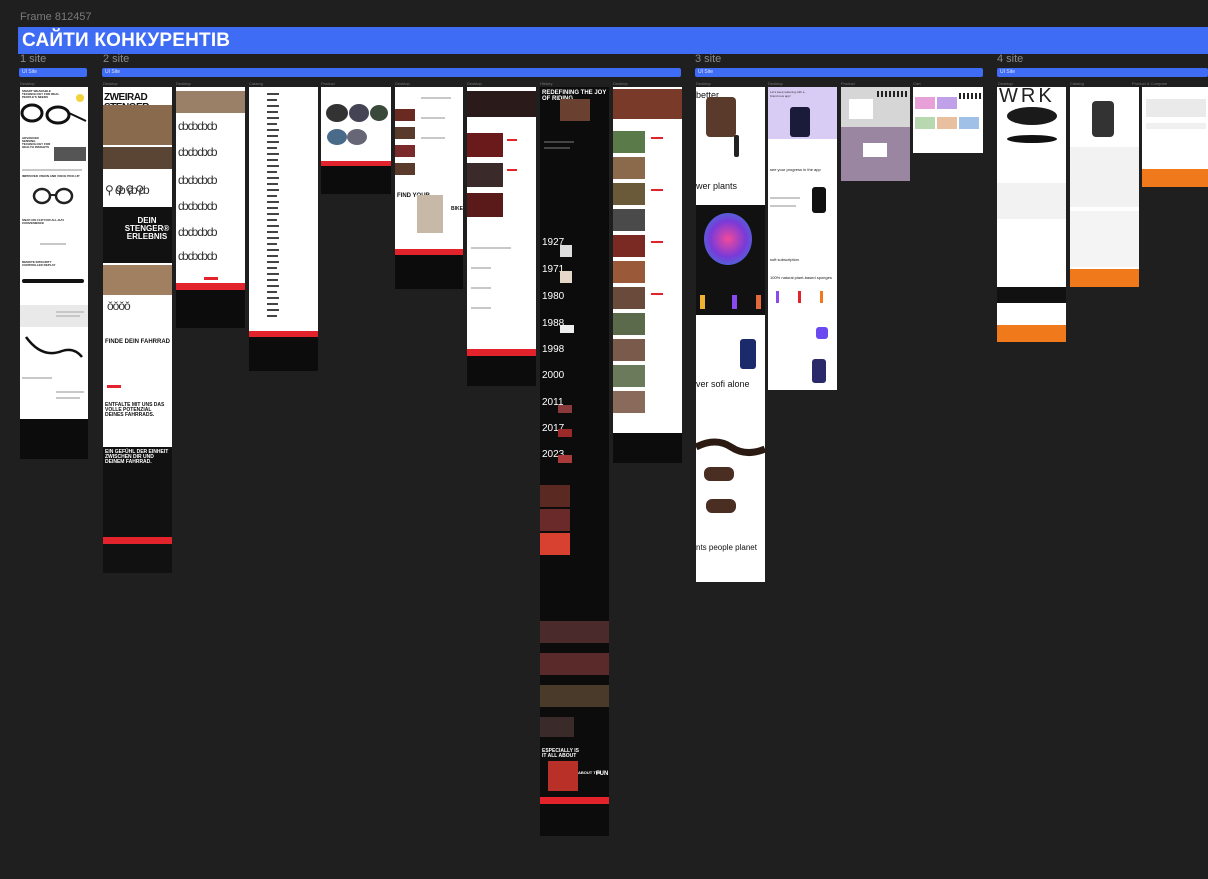 The image size is (1208, 879). I want to click on site-4-compare-frame, so click(1175, 137).